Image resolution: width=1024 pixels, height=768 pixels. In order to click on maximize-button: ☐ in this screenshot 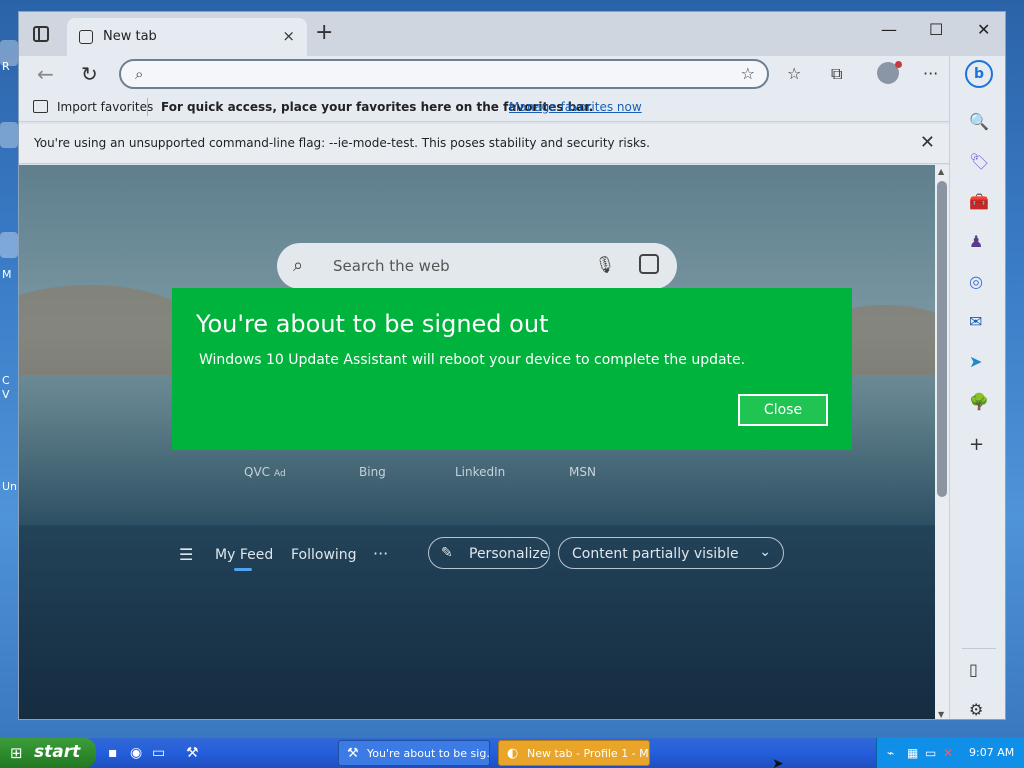, I will do `click(936, 29)`.